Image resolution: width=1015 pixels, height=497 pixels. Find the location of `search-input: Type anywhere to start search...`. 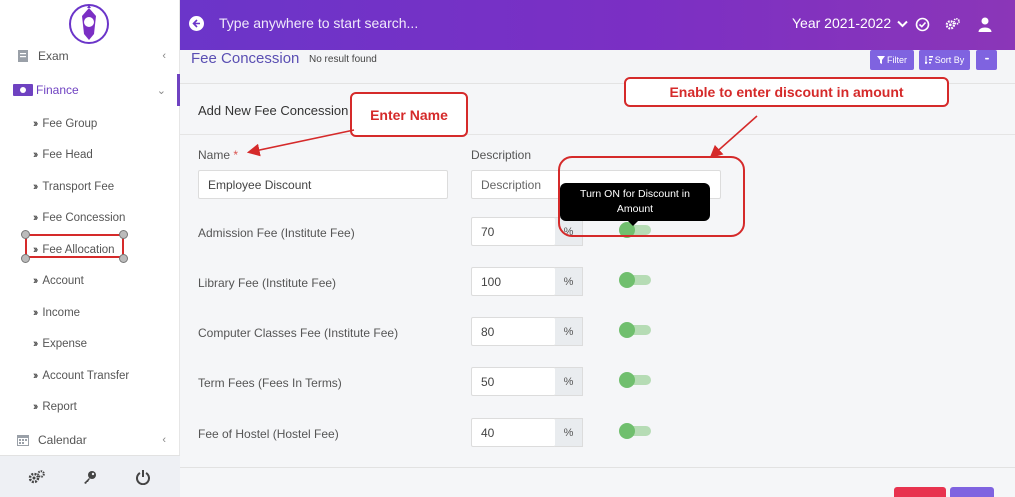

search-input: Type anywhere to start search... is located at coordinates (318, 23).